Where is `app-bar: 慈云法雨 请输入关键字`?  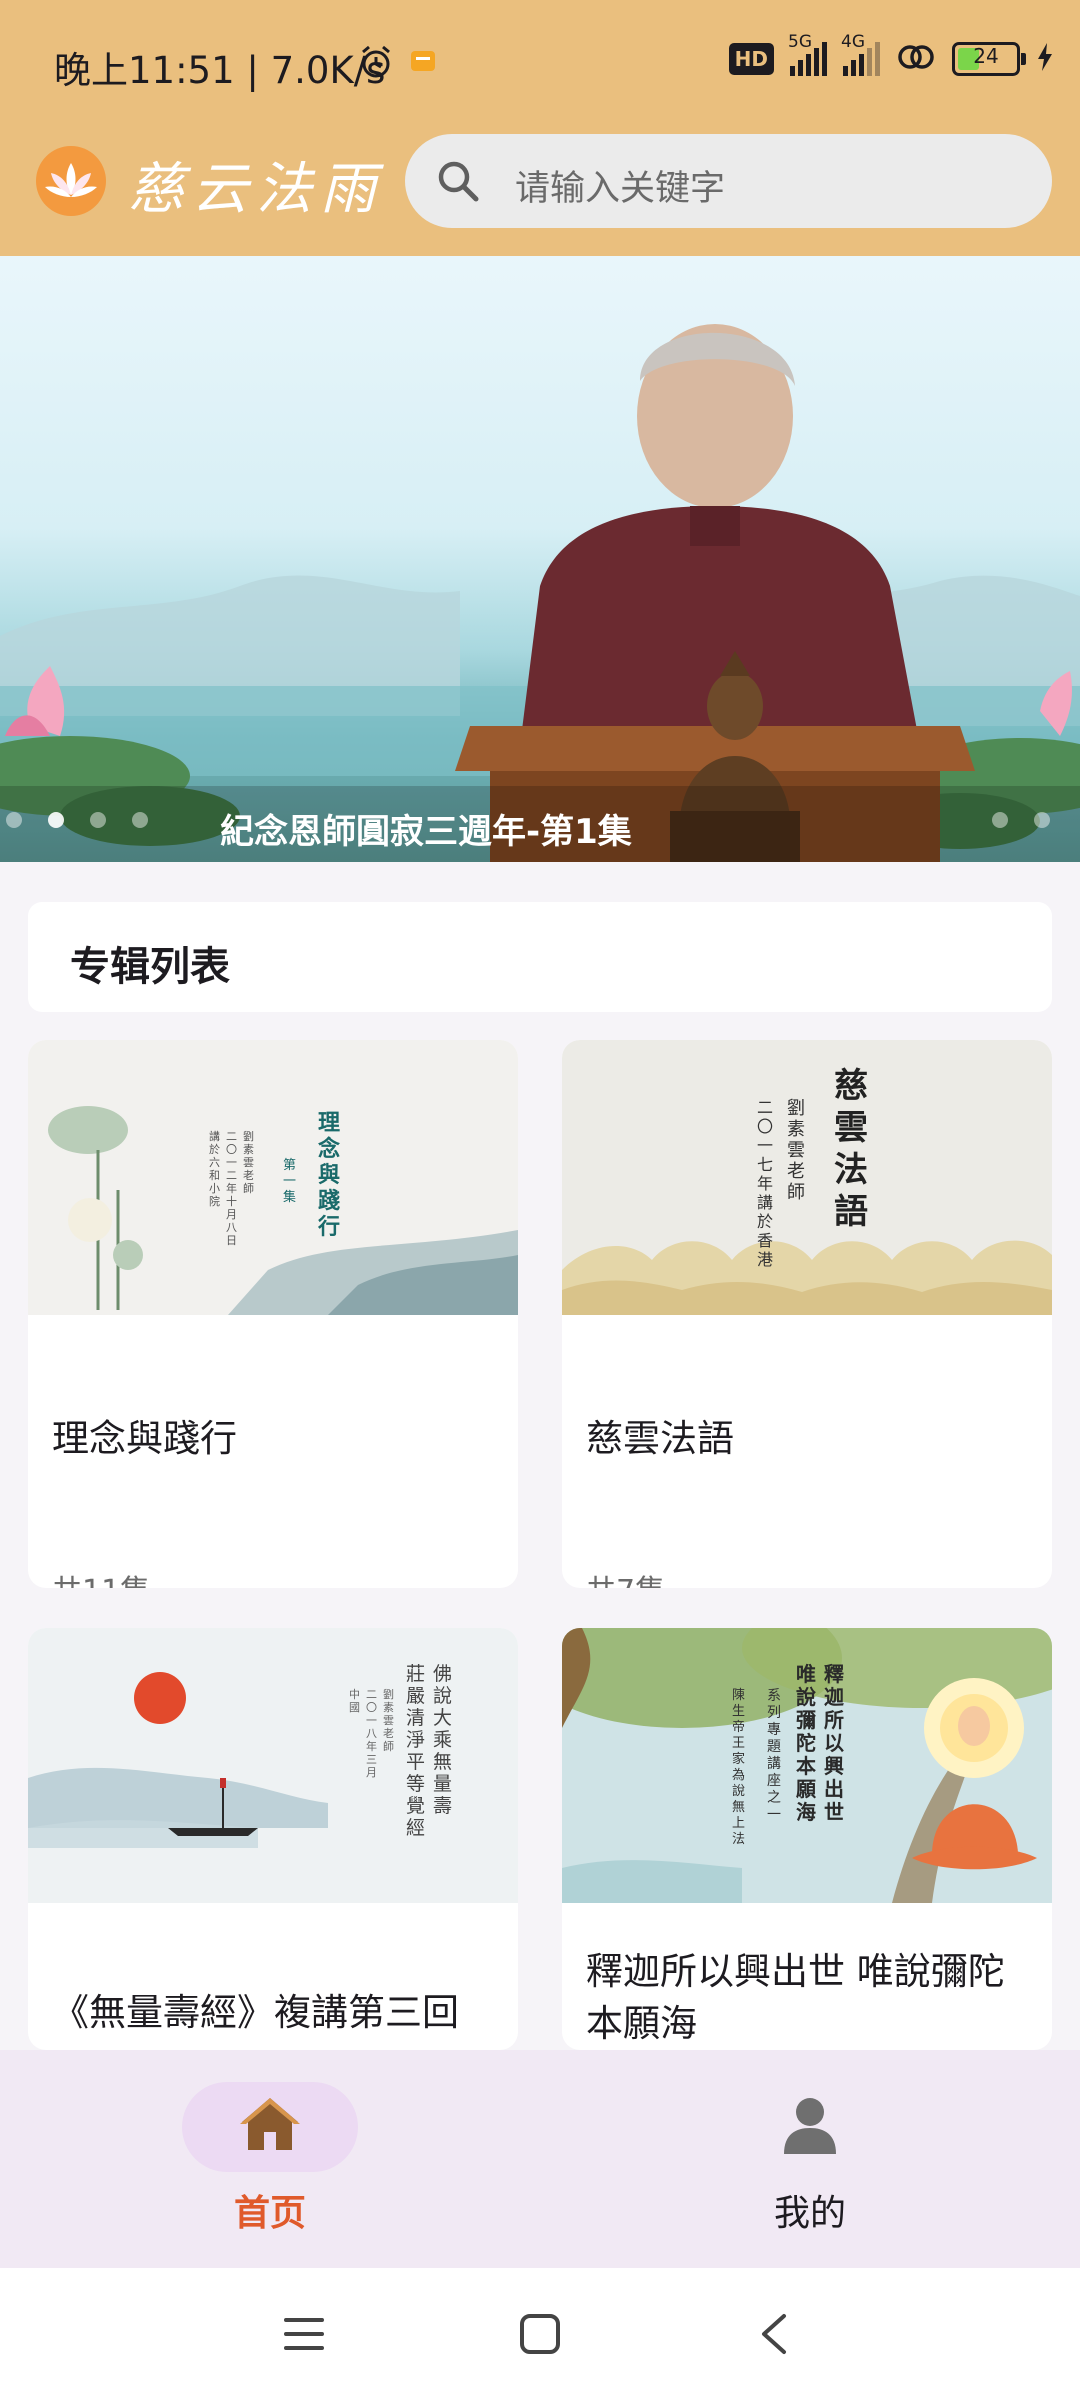
app-bar: 慈云法雨 请输入关键字 is located at coordinates (540, 193).